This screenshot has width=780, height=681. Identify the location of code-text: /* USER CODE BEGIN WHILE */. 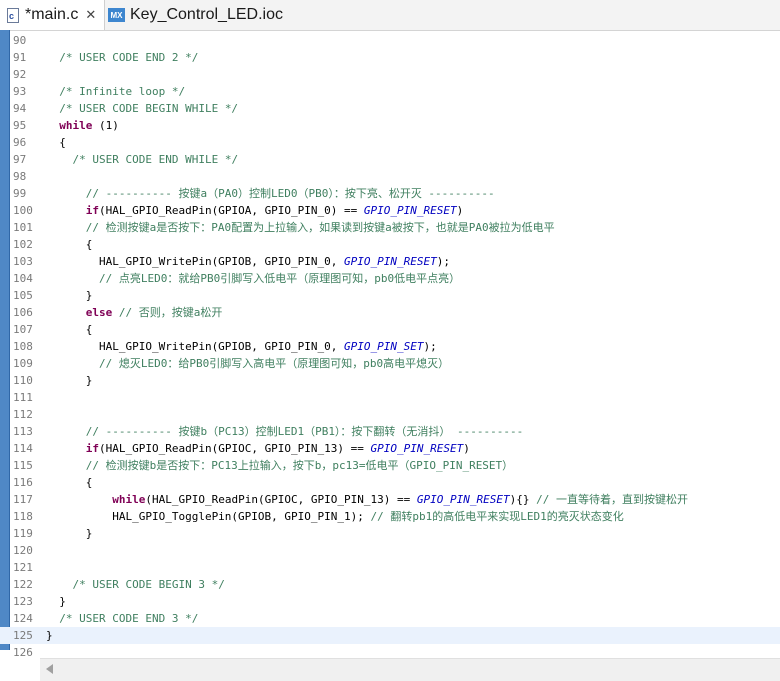
(142, 108).